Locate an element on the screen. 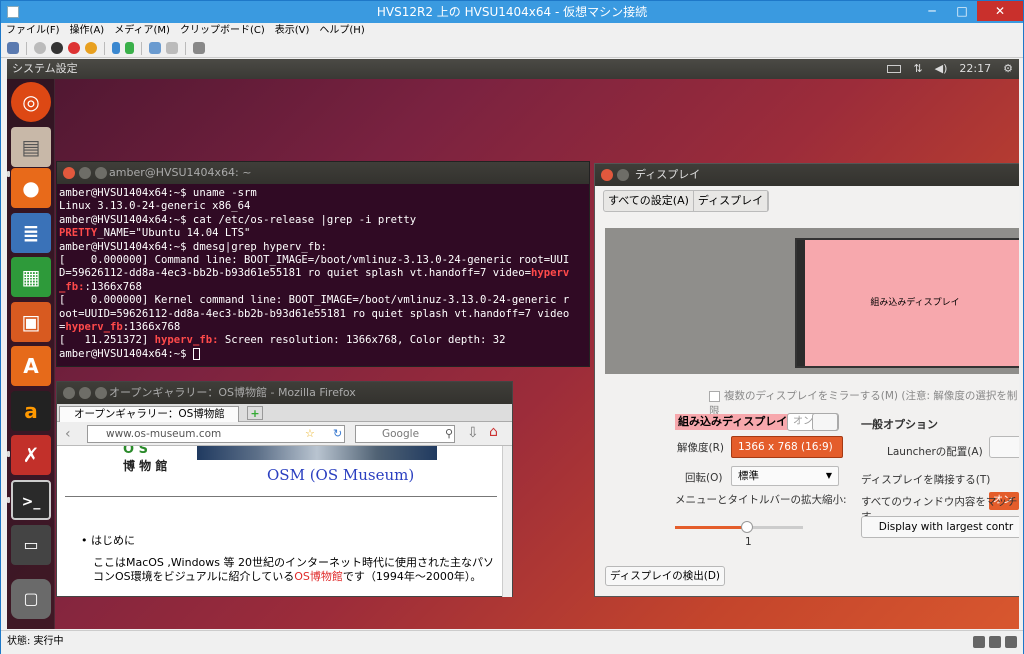 Image resolution: width=1024 pixels, height=654 pixels. impress-icon: ▣ is located at coordinates (31, 322).